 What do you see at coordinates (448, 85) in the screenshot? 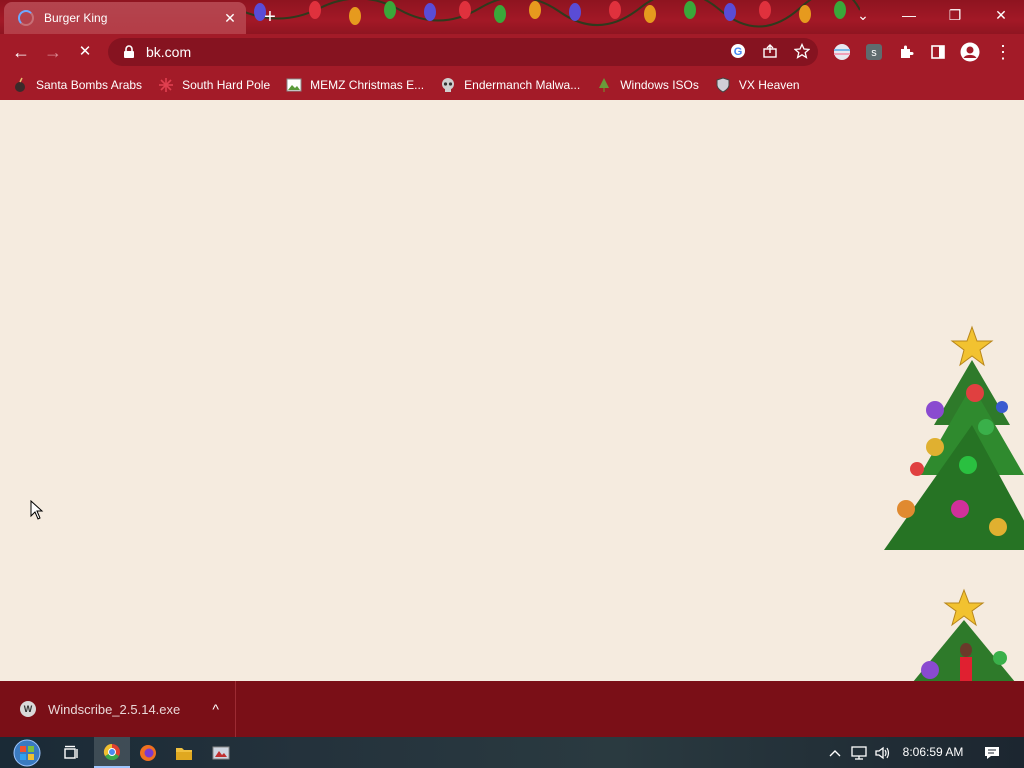
I see `skull-icon` at bounding box center [448, 85].